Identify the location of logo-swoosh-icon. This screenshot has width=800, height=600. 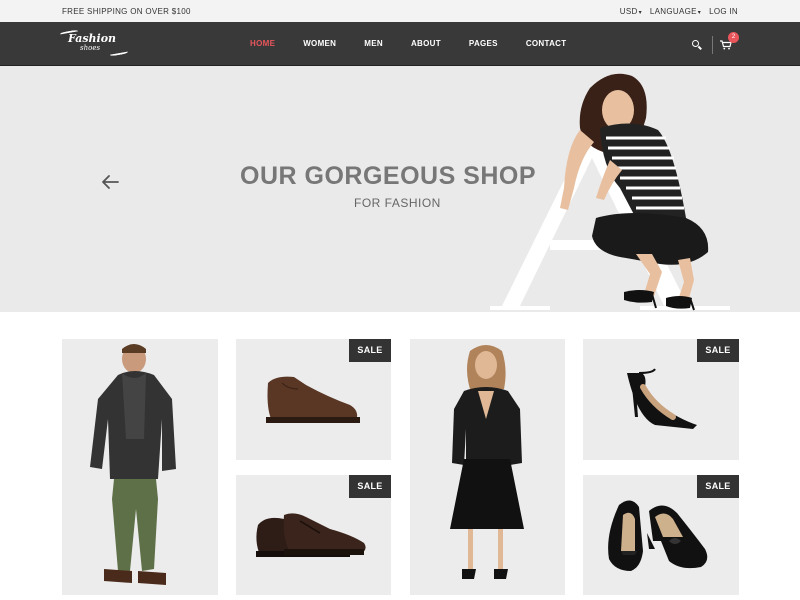
(119, 53).